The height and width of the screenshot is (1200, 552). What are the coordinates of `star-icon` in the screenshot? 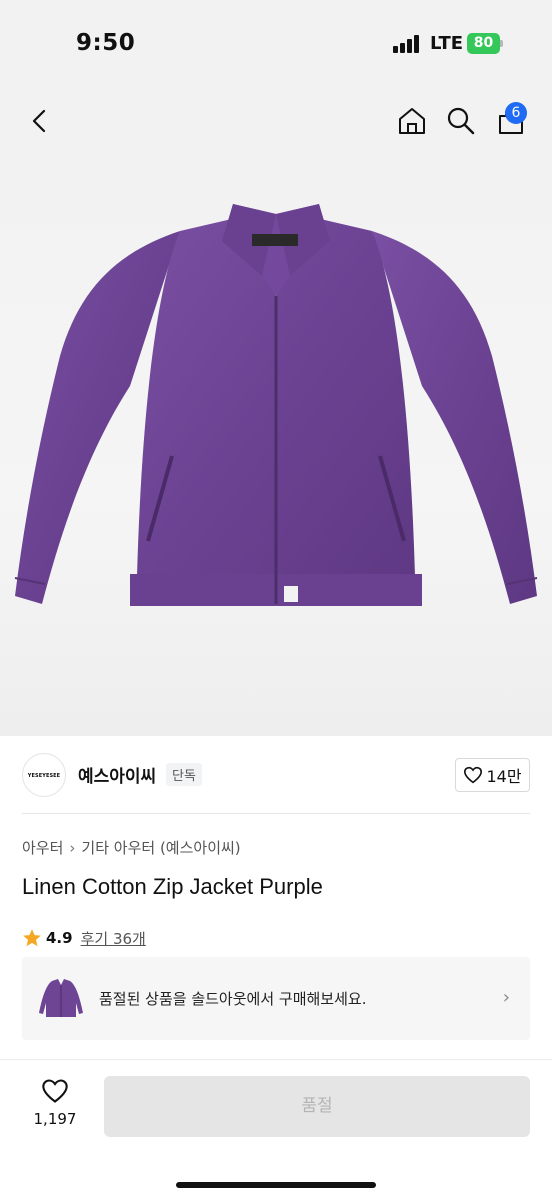 It's located at (32, 938).